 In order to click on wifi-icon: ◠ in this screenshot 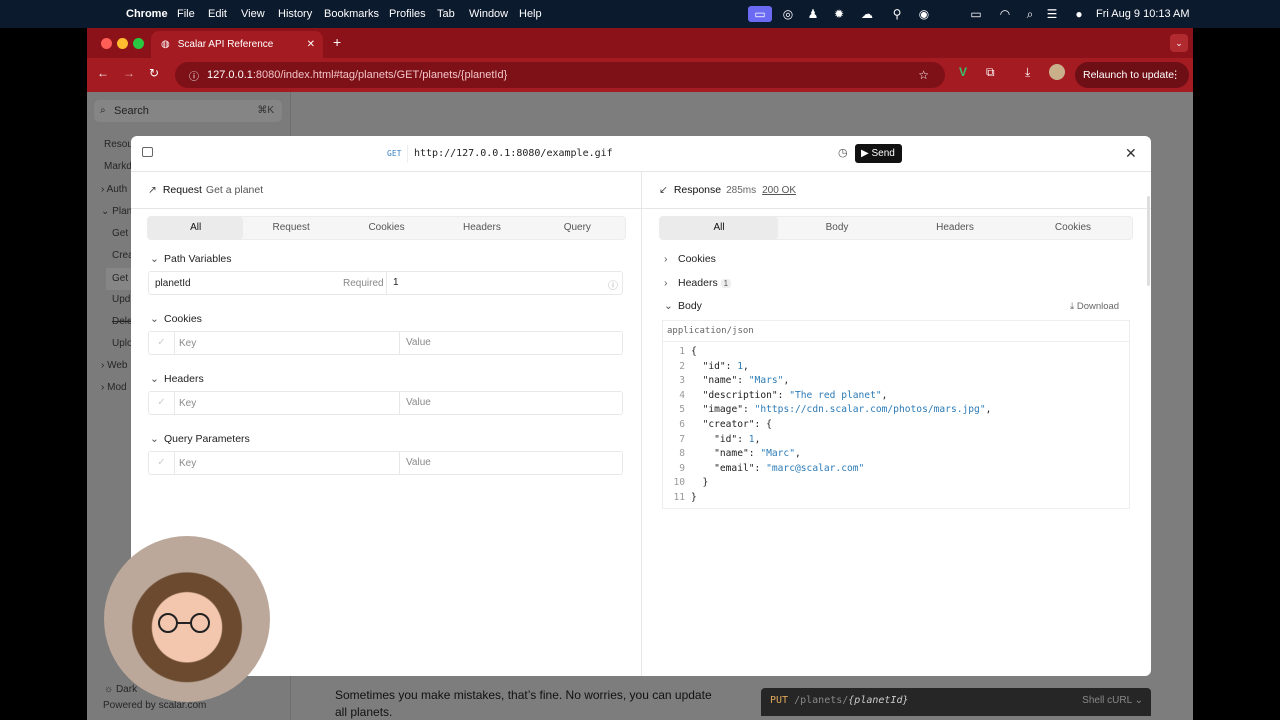, I will do `click(1005, 14)`.